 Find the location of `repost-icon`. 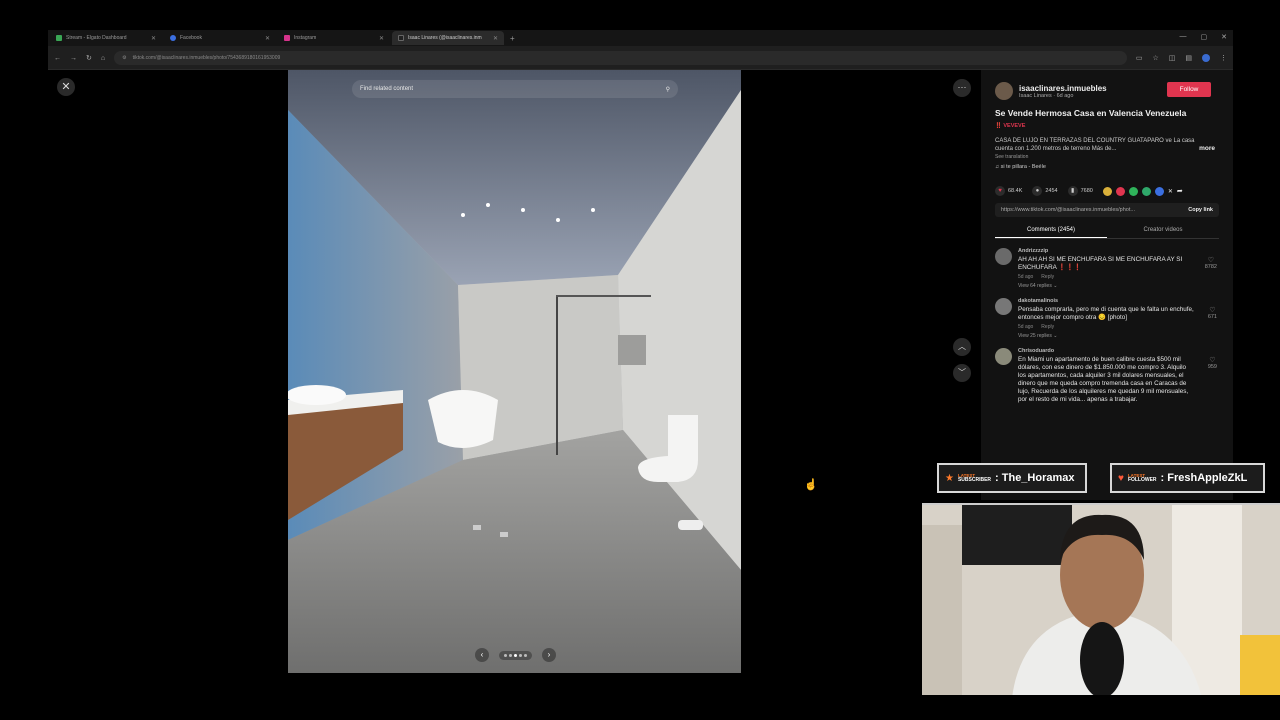

repost-icon is located at coordinates (1107, 191).